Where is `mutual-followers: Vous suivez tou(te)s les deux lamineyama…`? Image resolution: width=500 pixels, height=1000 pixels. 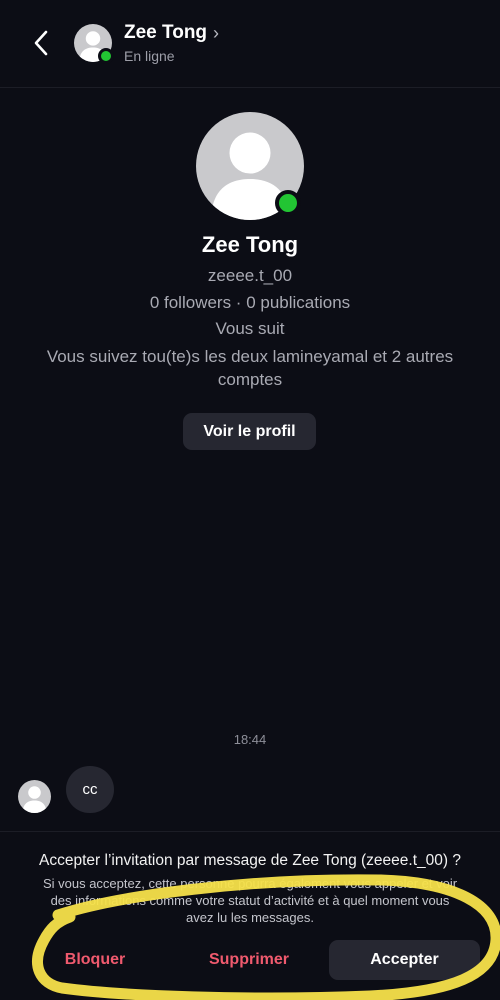 mutual-followers: Vous suivez tou(te)s les deux lamineyama… is located at coordinates (250, 368).